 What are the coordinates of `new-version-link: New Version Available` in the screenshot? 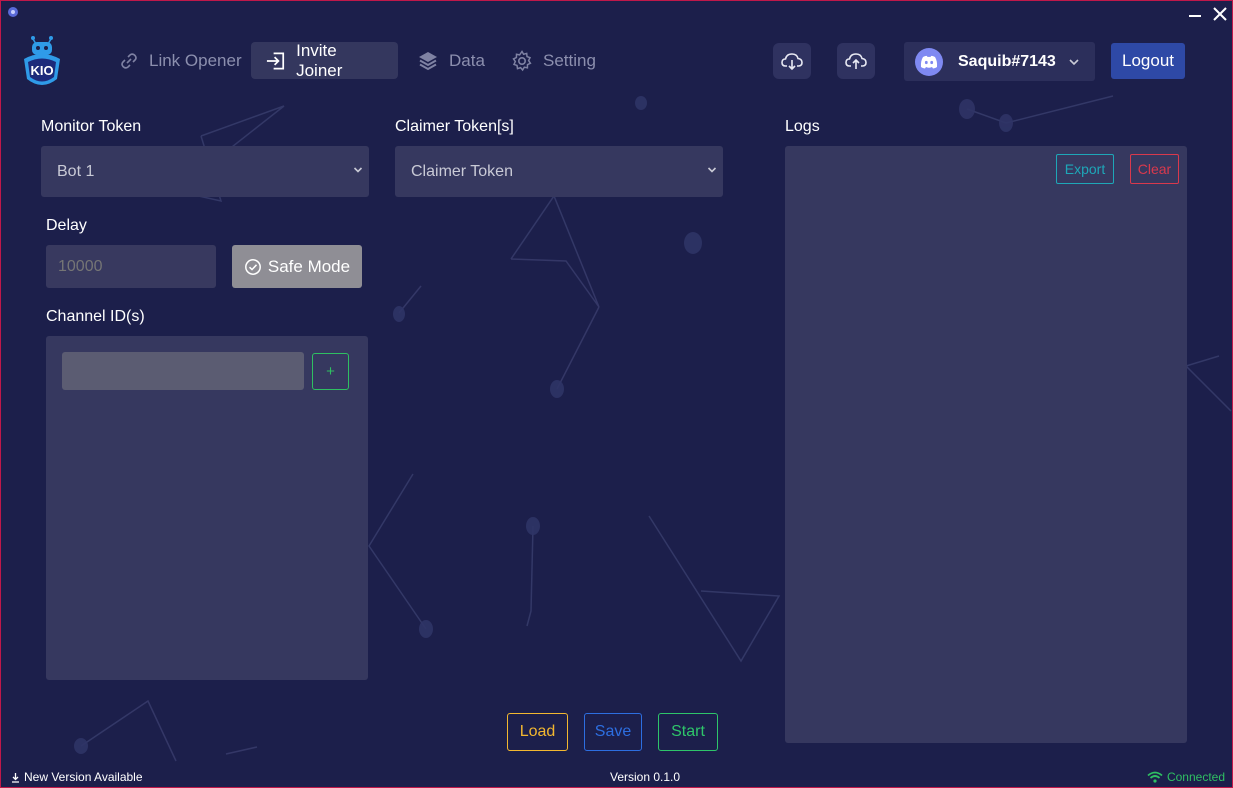 It's located at (77, 777).